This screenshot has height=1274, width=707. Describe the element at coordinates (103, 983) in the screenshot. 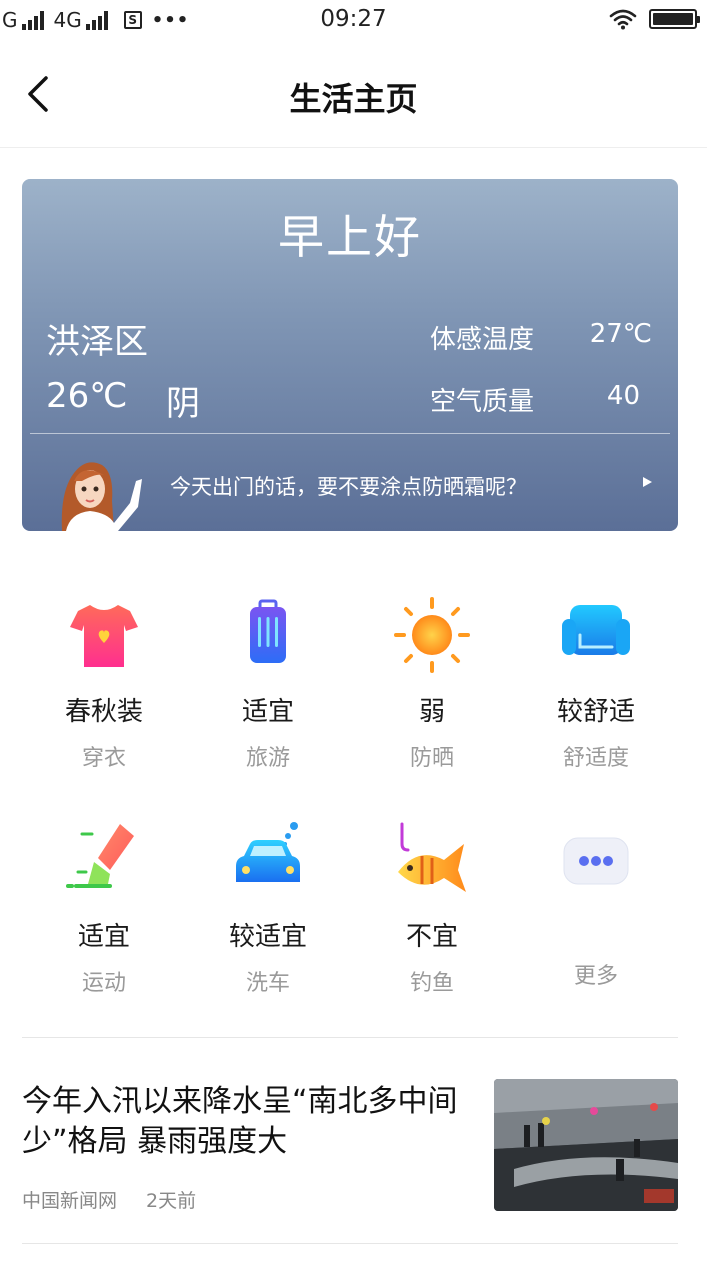

I see `index-label: 运动` at that location.